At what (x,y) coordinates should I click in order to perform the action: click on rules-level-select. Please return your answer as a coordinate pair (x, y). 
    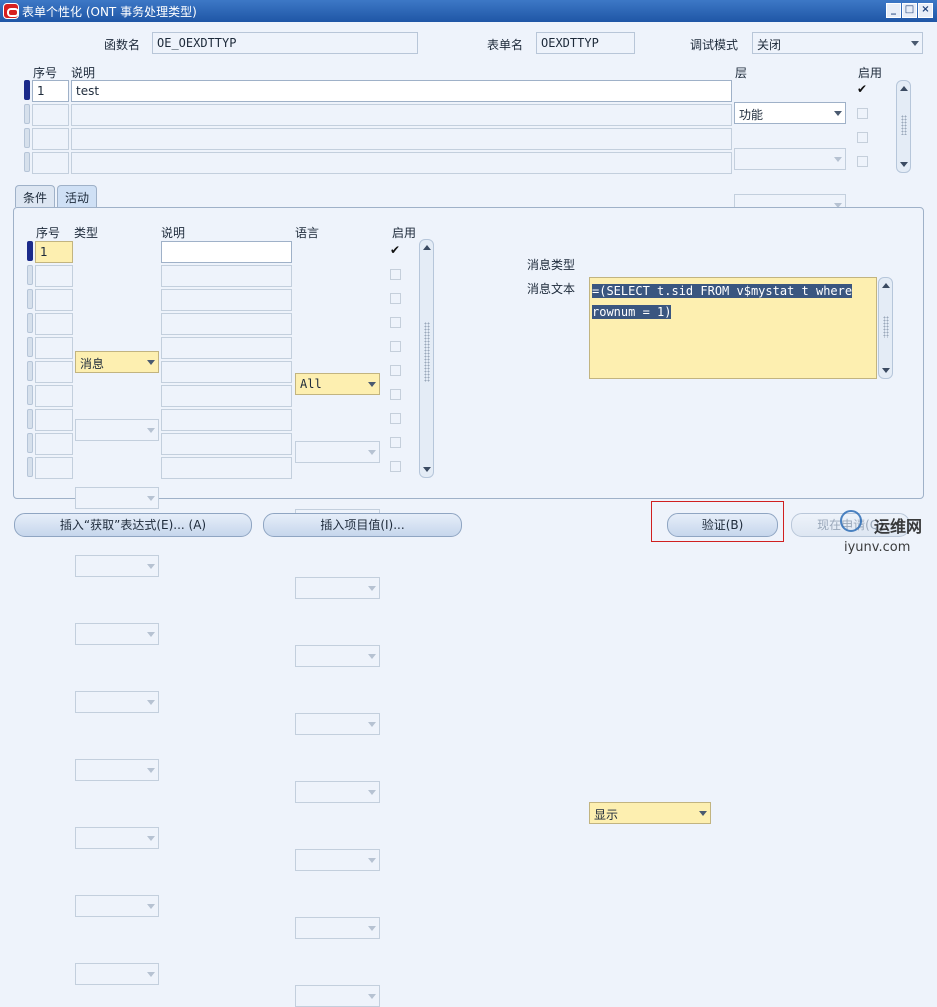
    Looking at the image, I should click on (790, 159).